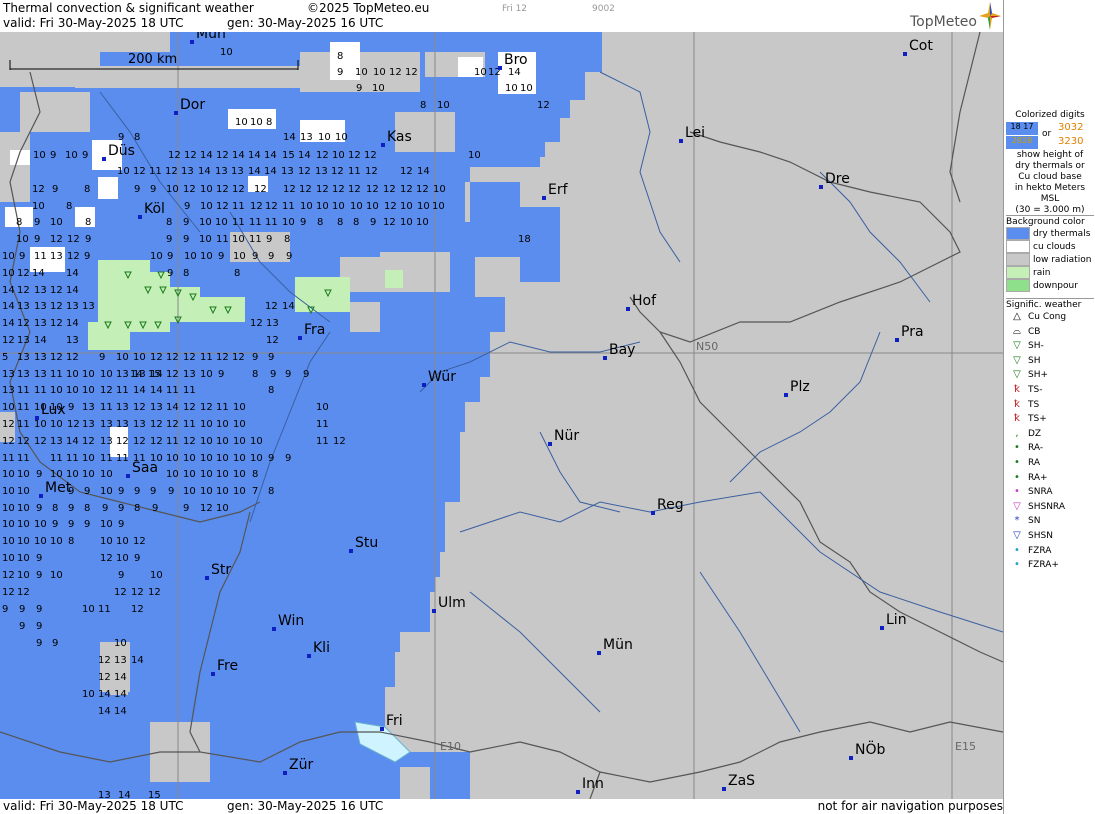 This screenshot has height=814, width=1095. I want to click on city-label: Köl, so click(154, 209).